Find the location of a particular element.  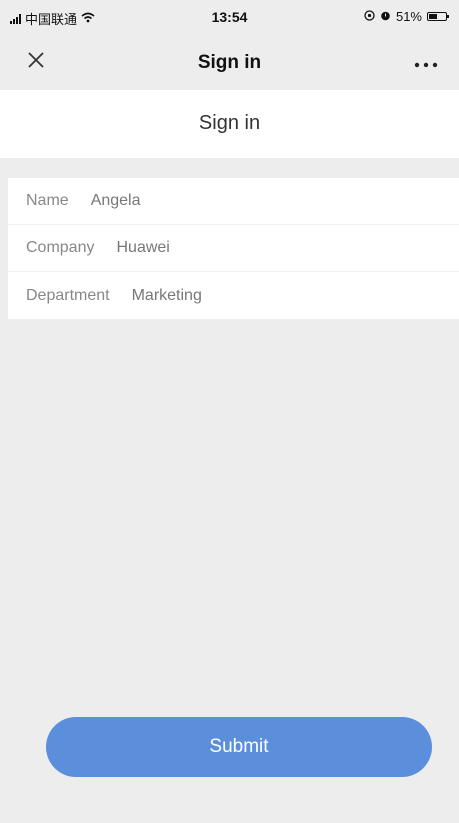

name-label: Name is located at coordinates (47, 200).